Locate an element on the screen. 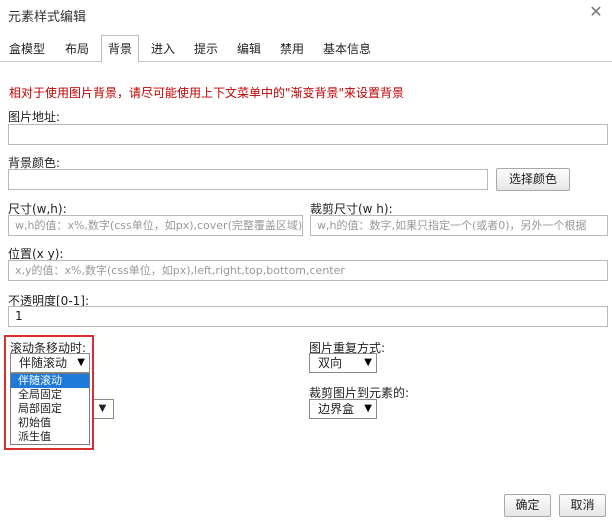 This screenshot has height=520, width=612. crop-size-input: w,h的值：数字,如果只指定一个(或者0)，另外一个根据 is located at coordinates (459, 225).